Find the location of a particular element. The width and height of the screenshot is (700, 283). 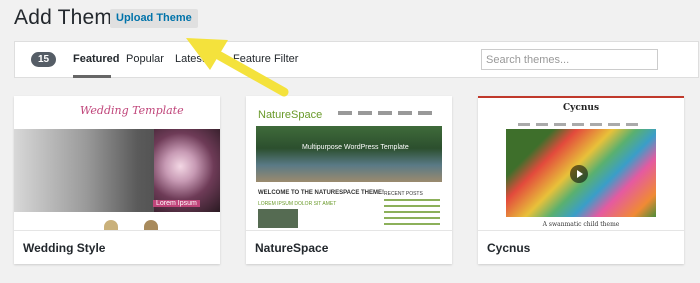

preview-hero is located at coordinates (349, 154).